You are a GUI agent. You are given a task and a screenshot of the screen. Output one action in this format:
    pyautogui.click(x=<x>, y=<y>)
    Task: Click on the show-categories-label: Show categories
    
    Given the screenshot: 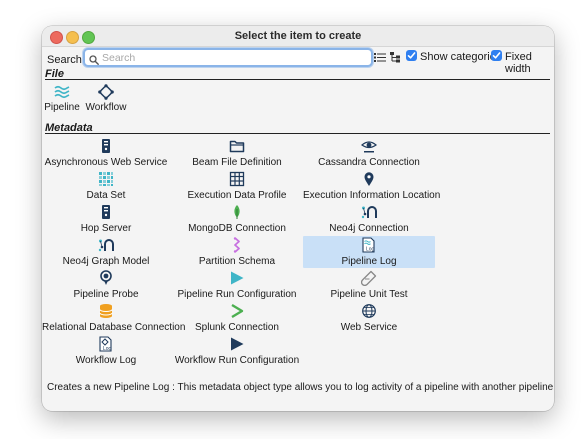 What is the action you would take?
    pyautogui.click(x=460, y=57)
    